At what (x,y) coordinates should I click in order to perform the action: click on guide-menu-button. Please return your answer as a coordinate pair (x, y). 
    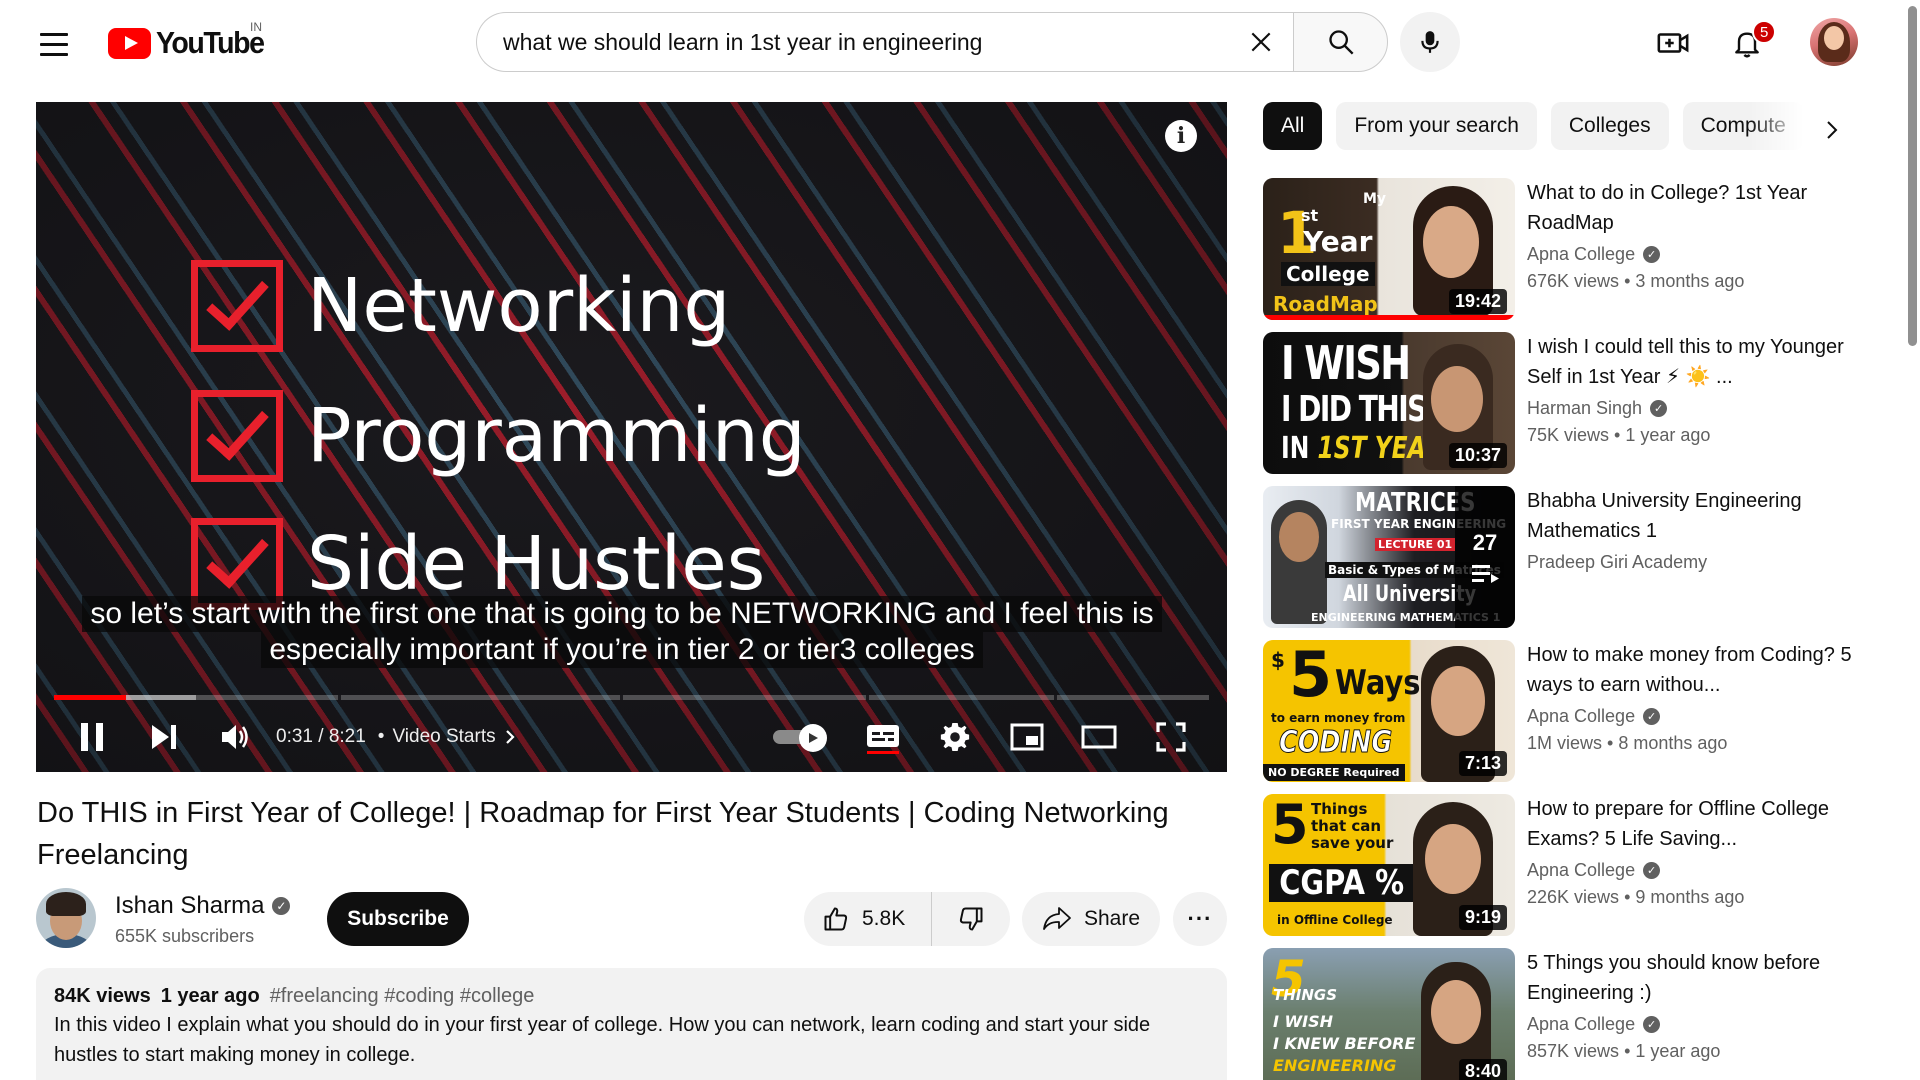
    Looking at the image, I should click on (54, 44).